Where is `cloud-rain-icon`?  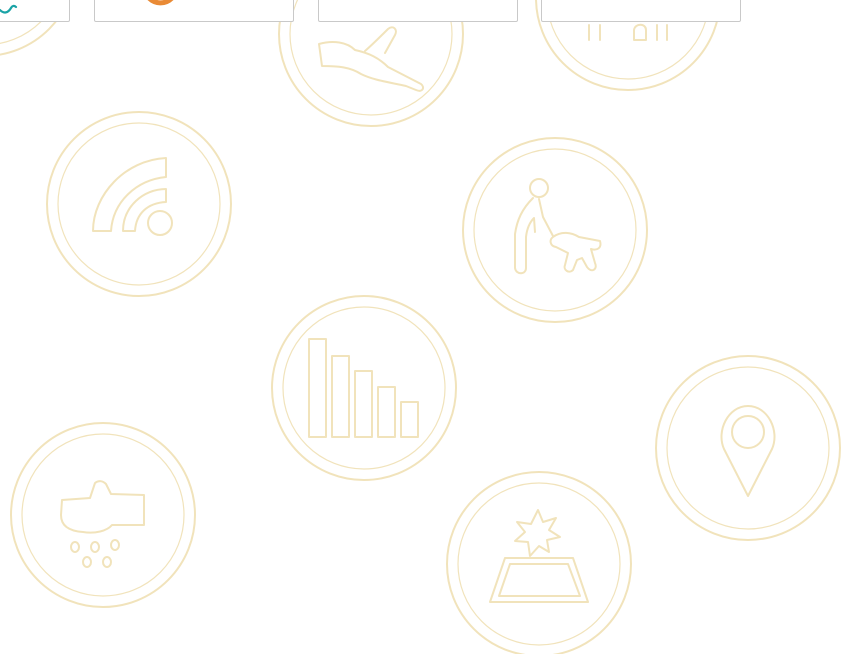 cloud-rain-icon is located at coordinates (103, 515).